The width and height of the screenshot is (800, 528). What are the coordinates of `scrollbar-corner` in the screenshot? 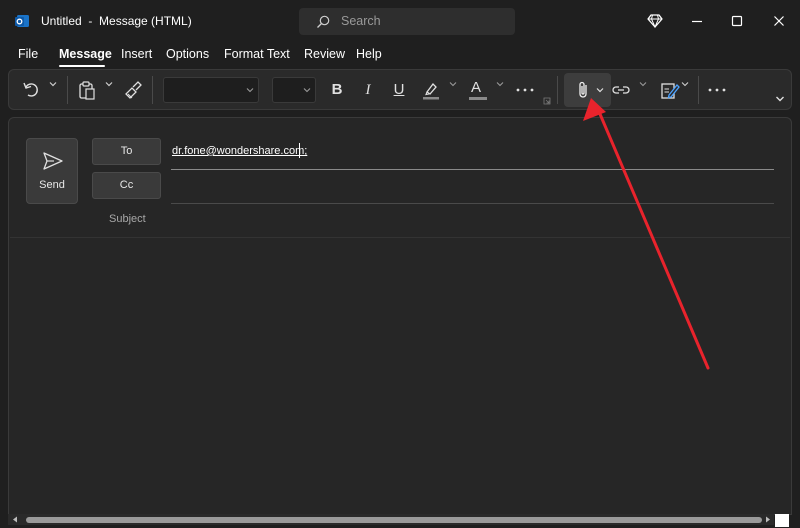 It's located at (782, 520).